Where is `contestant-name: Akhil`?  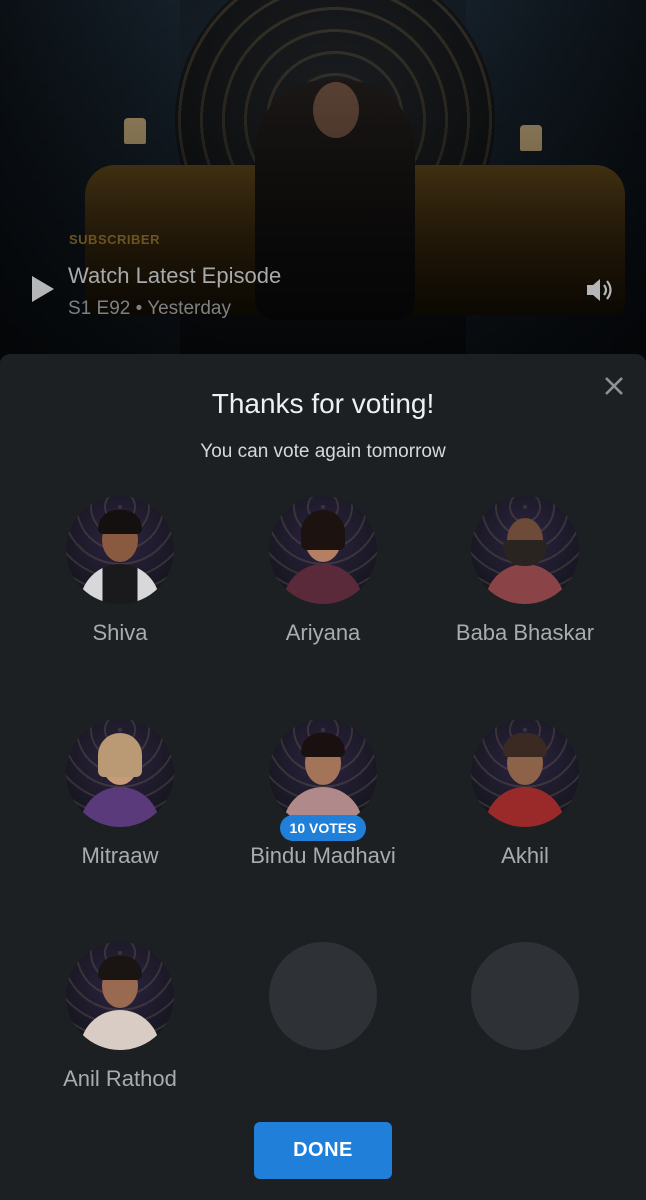 contestant-name: Akhil is located at coordinates (525, 855).